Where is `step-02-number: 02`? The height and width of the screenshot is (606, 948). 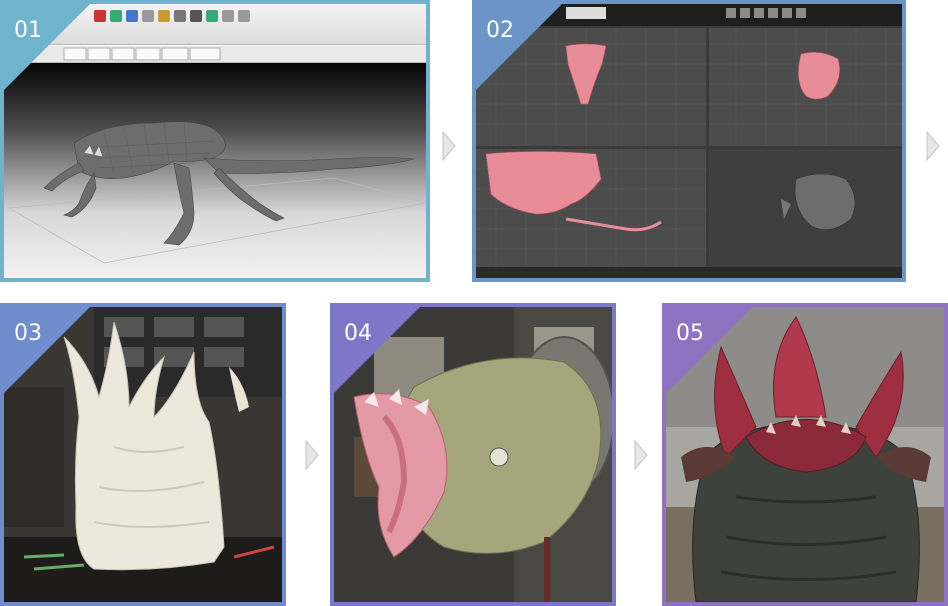
step-02-number: 02 is located at coordinates (500, 30).